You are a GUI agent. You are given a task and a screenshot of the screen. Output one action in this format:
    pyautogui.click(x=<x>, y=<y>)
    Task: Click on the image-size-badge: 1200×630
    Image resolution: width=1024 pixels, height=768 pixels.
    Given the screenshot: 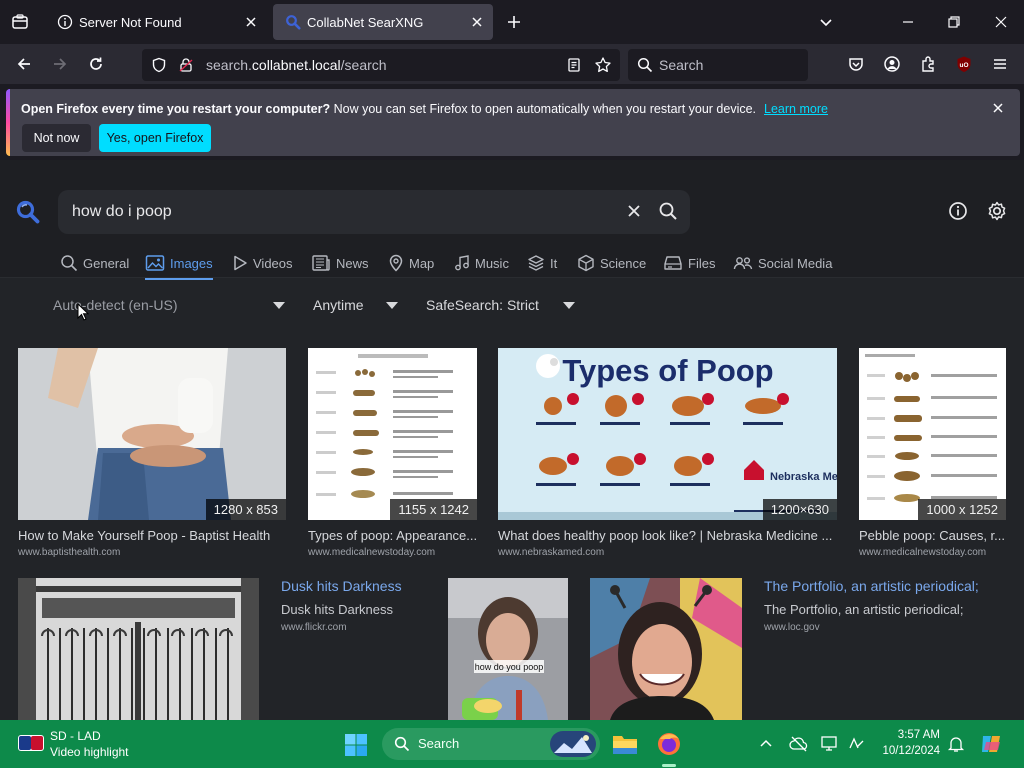 What is the action you would take?
    pyautogui.click(x=799, y=509)
    